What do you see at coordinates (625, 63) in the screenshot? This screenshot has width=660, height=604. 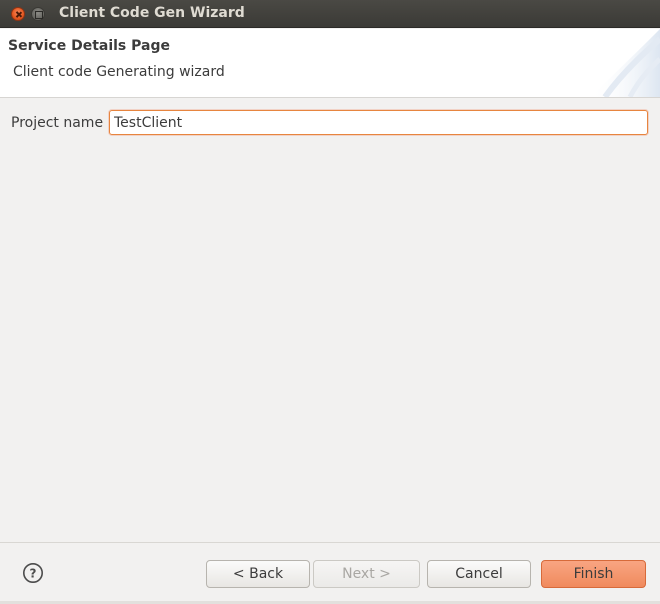 I see `wizard-banner-graphic` at bounding box center [625, 63].